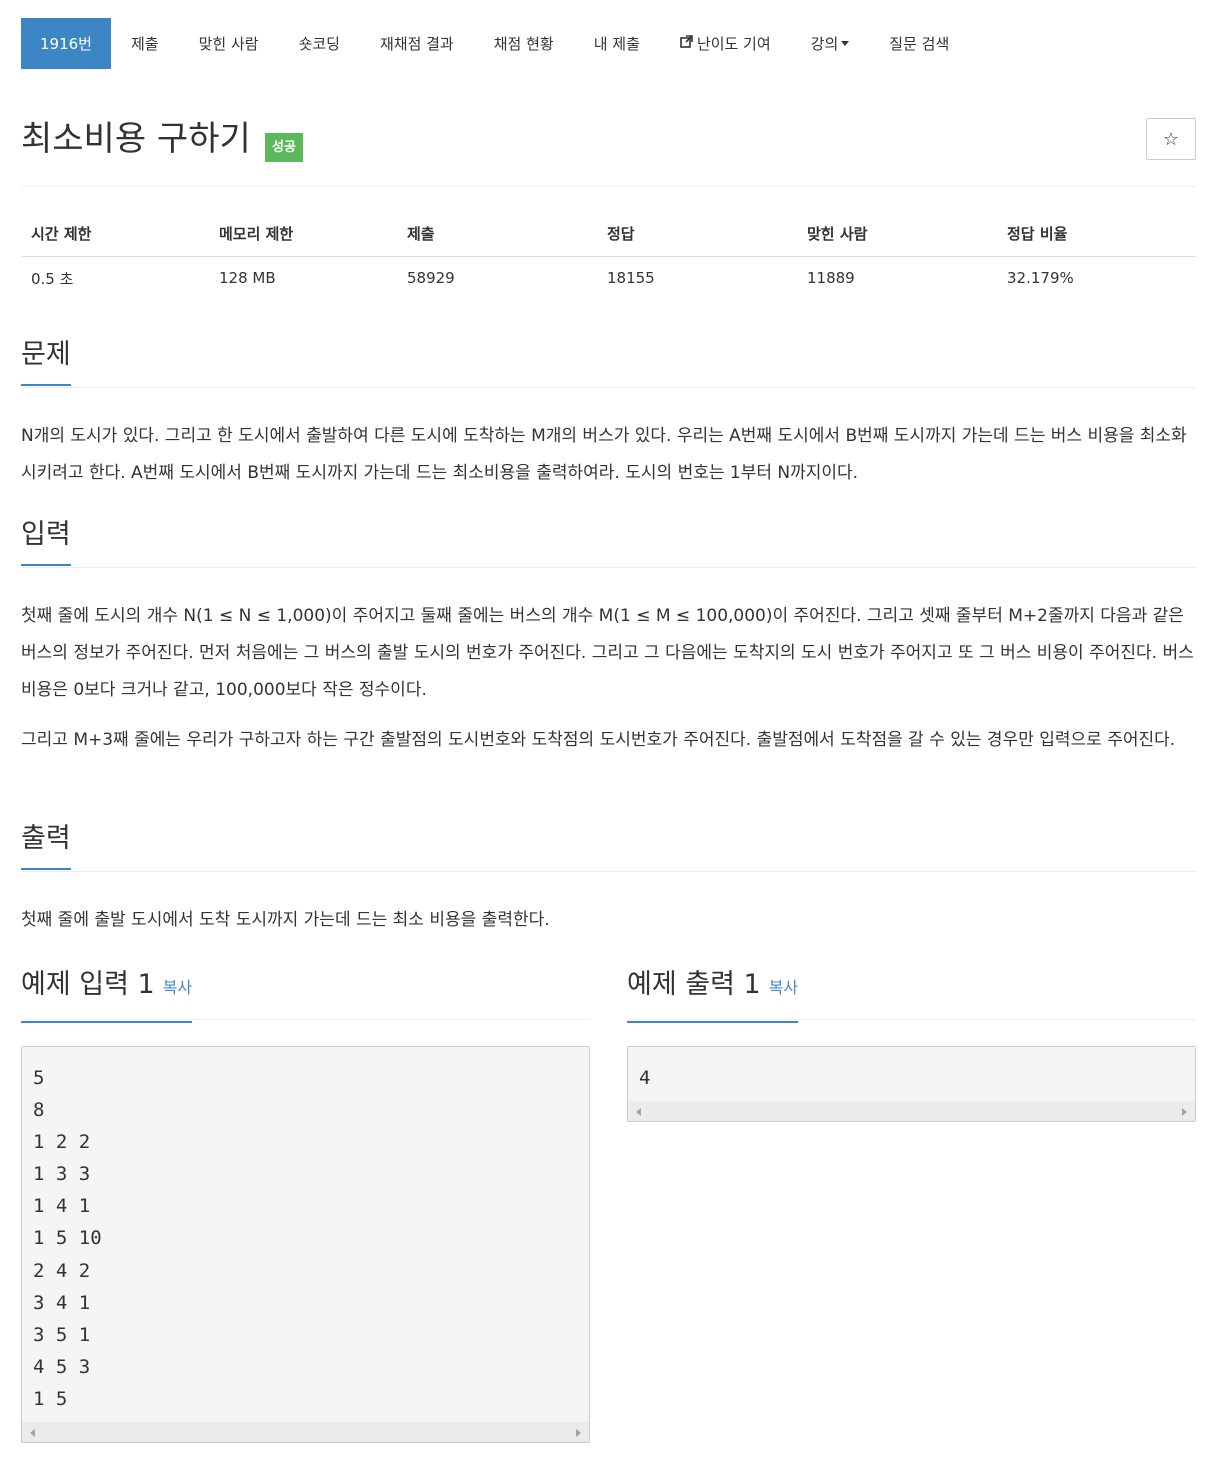 The image size is (1210, 1462). What do you see at coordinates (608, 847) in the screenshot?
I see `output-section-header: 출력` at bounding box center [608, 847].